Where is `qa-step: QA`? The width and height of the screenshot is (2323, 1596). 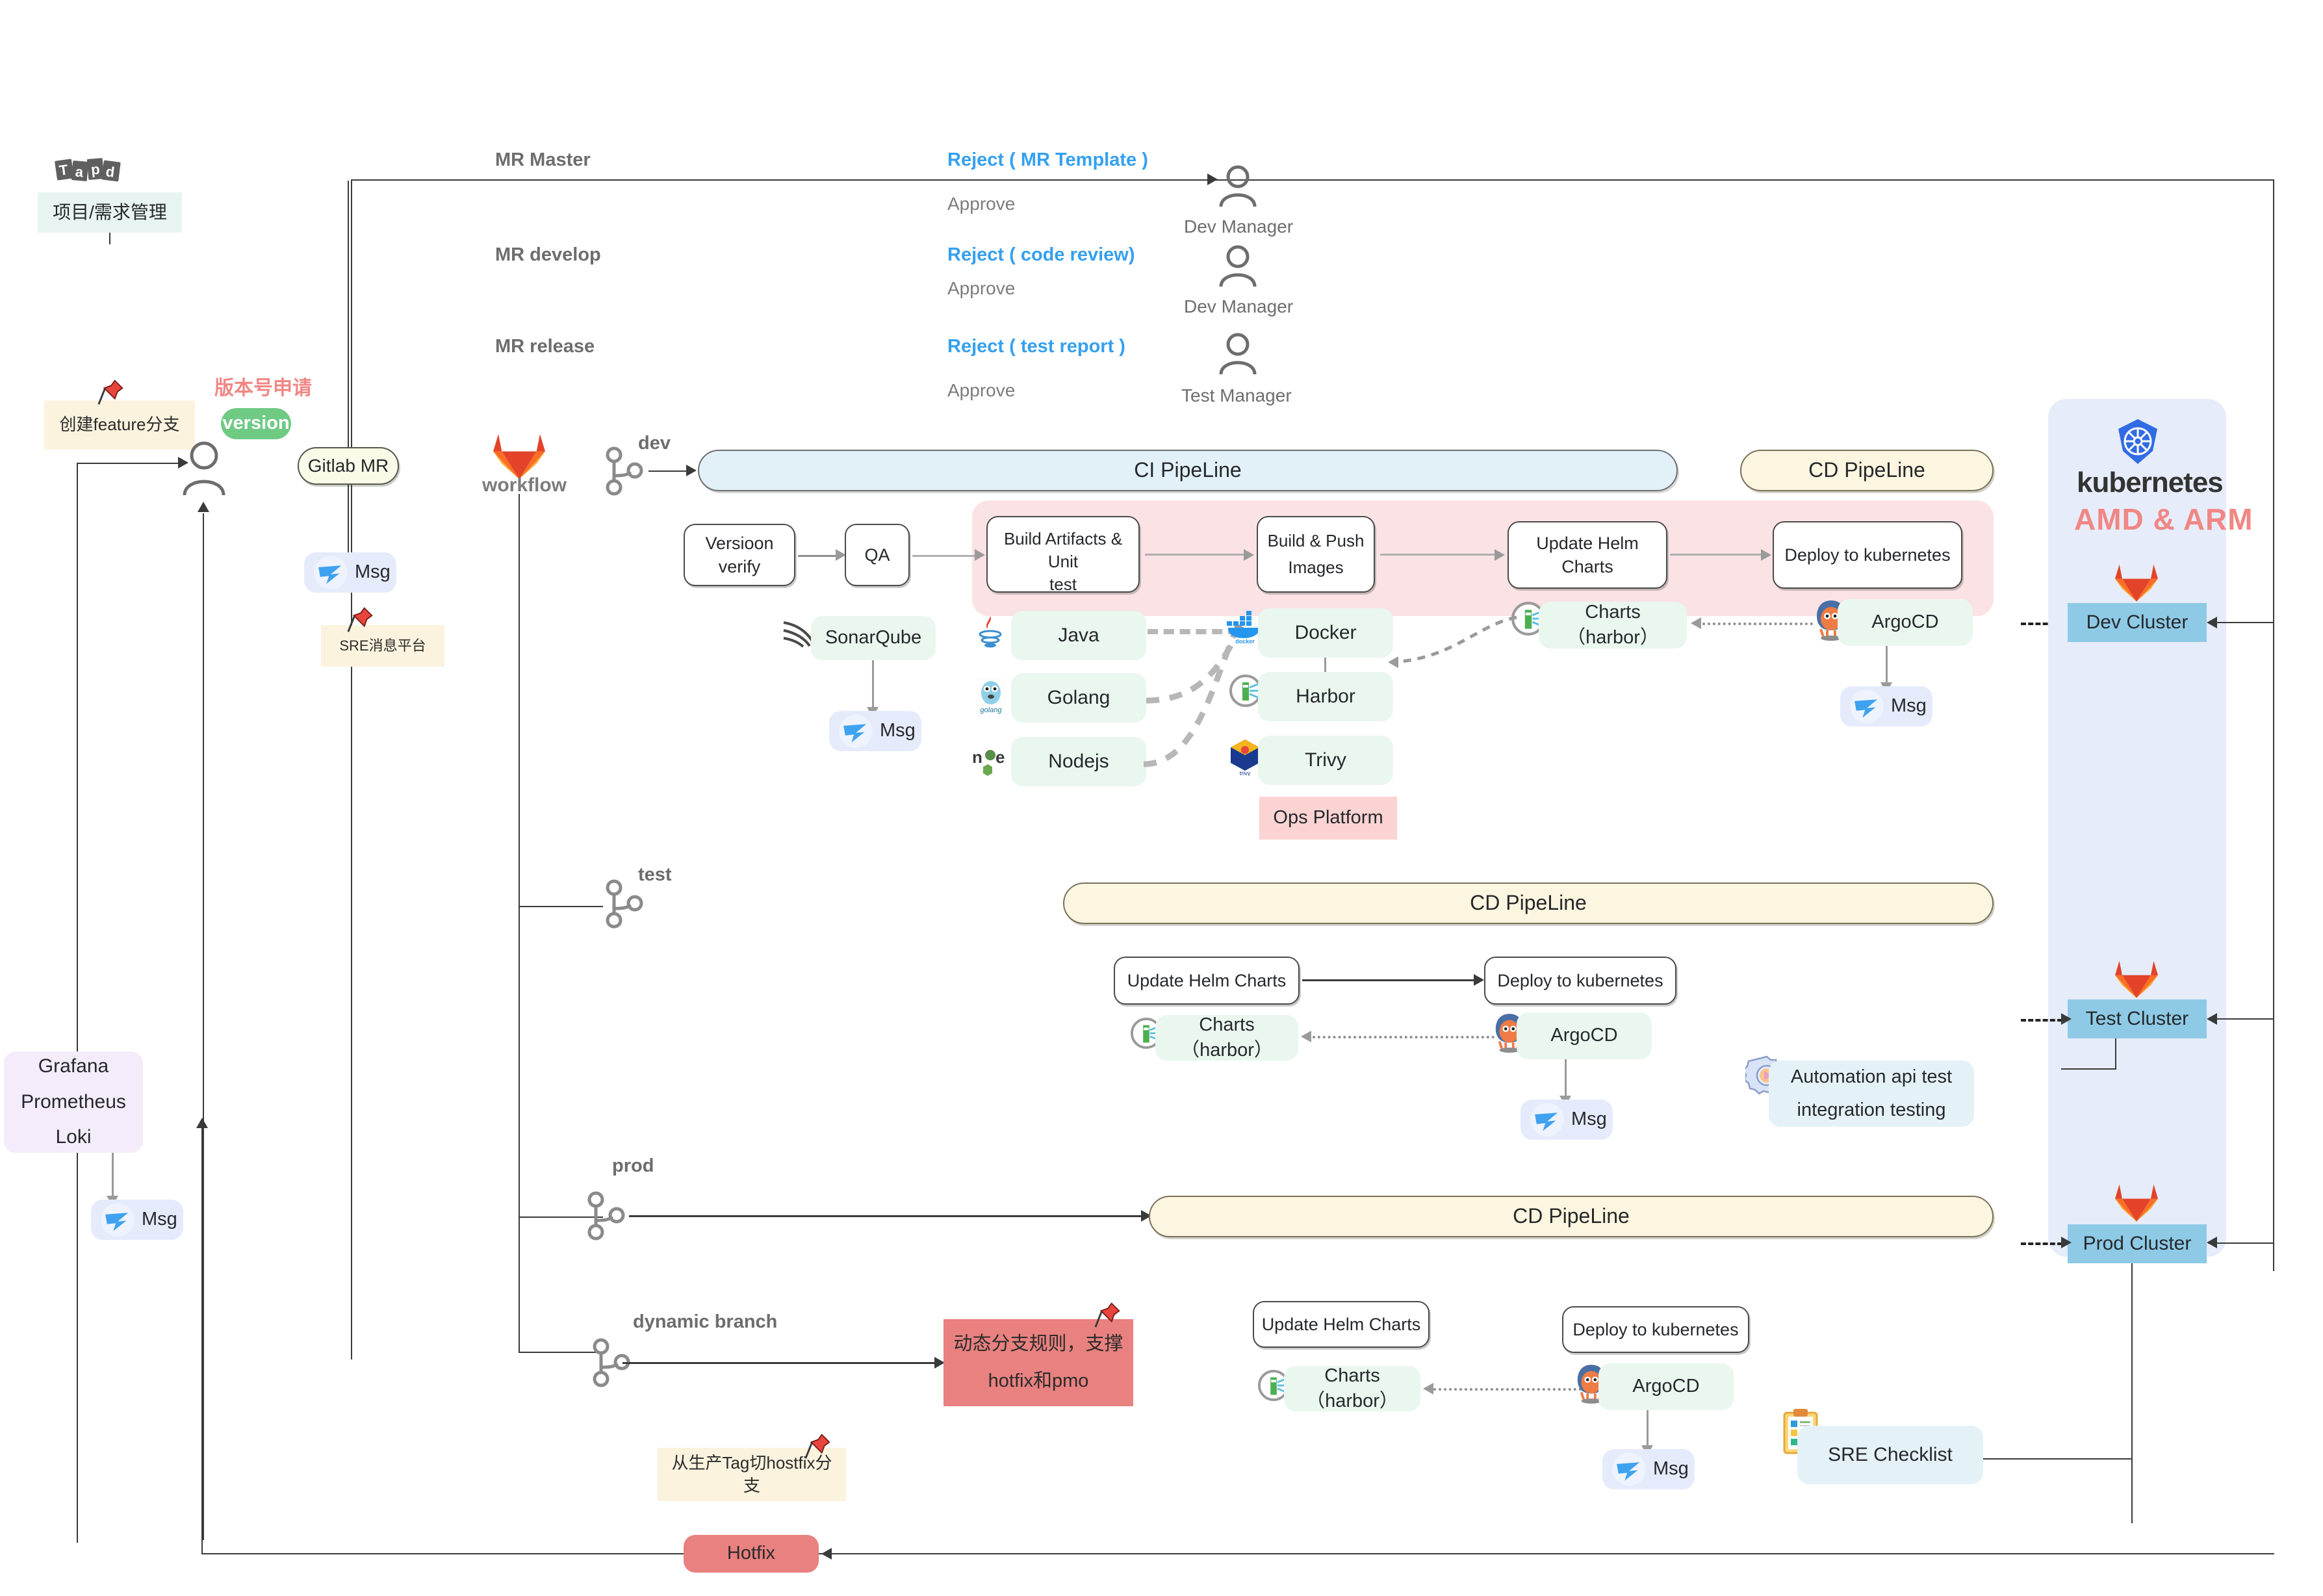 qa-step: QA is located at coordinates (877, 555).